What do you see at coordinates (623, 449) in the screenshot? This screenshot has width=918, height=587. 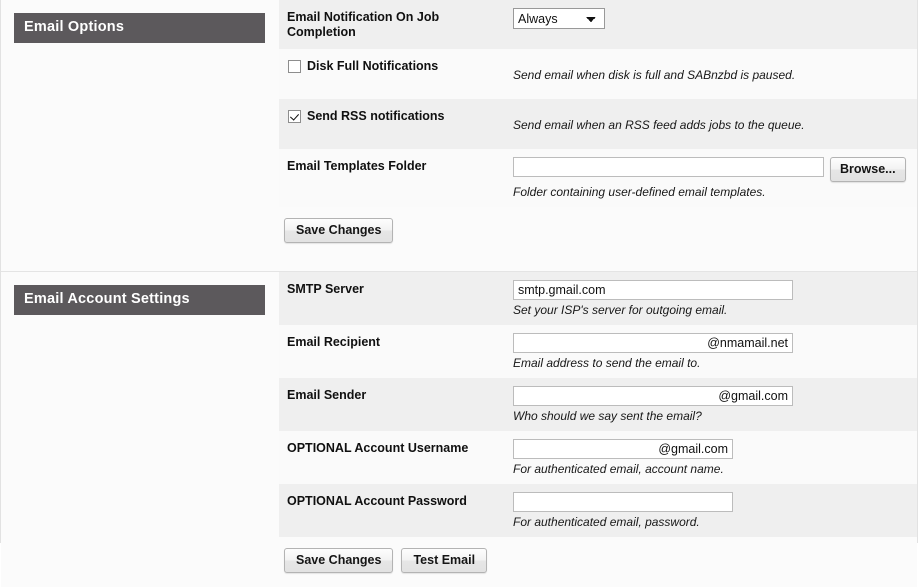 I see `account-username-input` at bounding box center [623, 449].